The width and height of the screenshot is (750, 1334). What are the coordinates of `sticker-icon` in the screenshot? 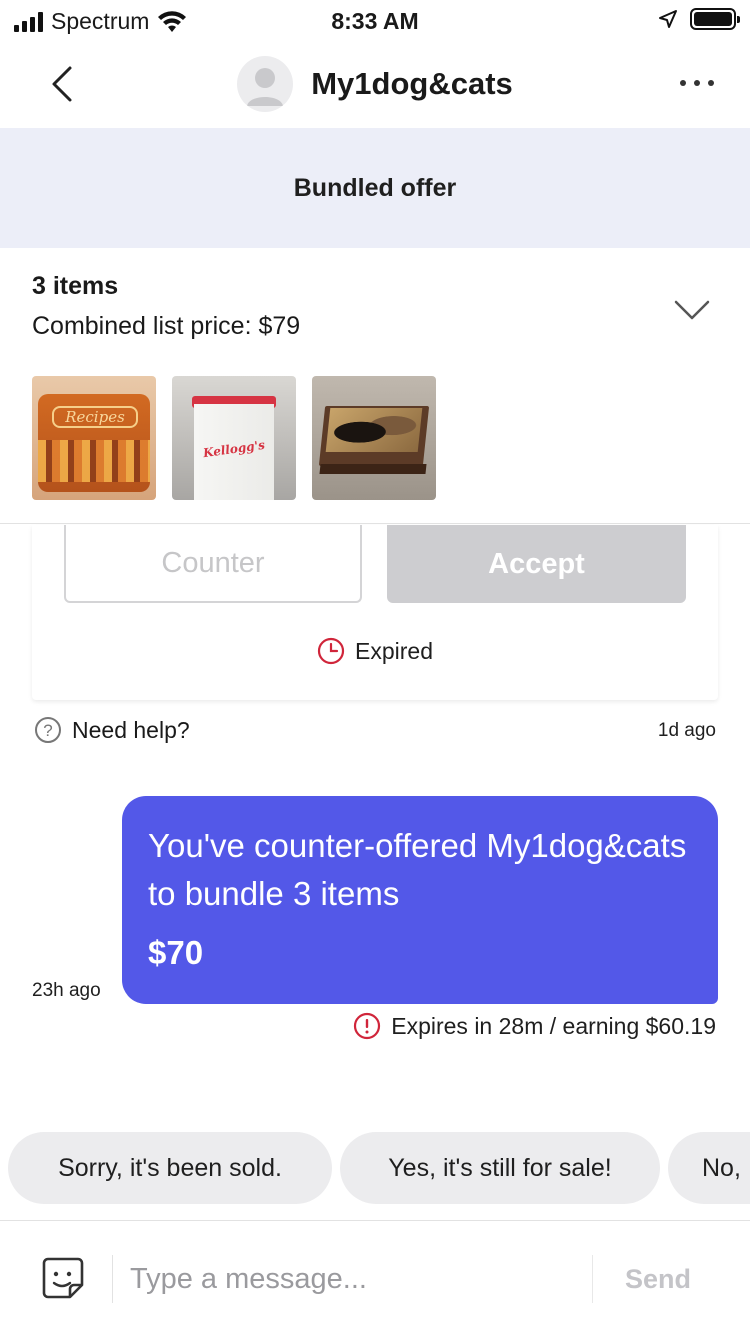 It's located at (63, 1278).